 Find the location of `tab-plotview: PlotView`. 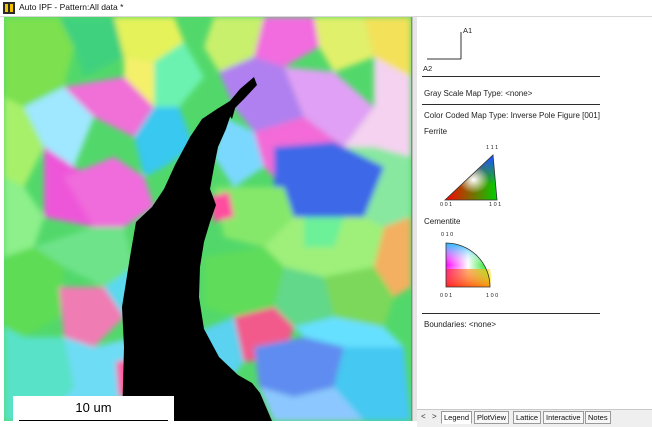

tab-plotview: PlotView is located at coordinates (492, 417).